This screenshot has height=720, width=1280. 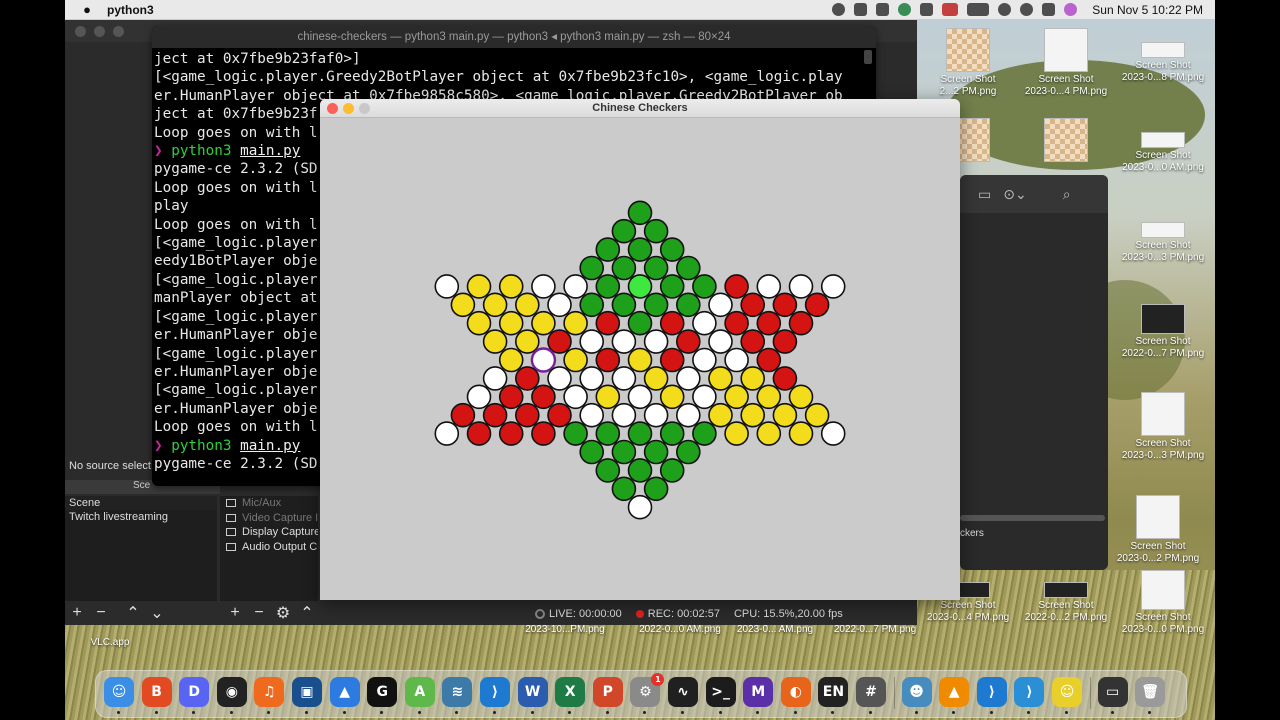 What do you see at coordinates (532, 692) in the screenshot?
I see `word-icon: W` at bounding box center [532, 692].